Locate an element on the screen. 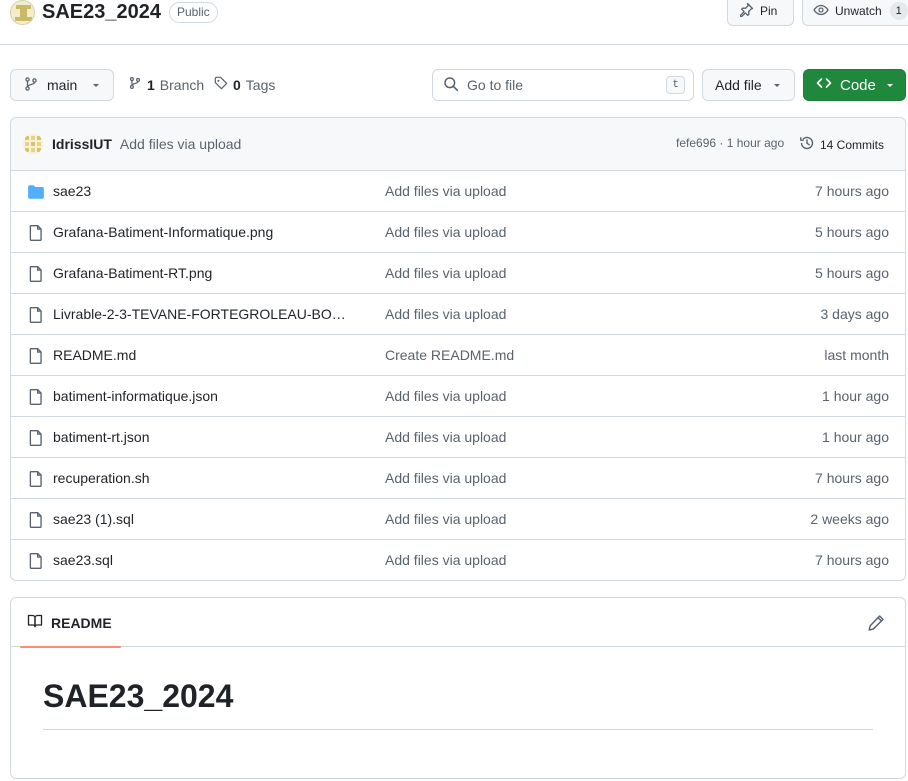 The image size is (908, 781). file-name: Grafana-Batiment-Informatique.png is located at coordinates (200, 232).